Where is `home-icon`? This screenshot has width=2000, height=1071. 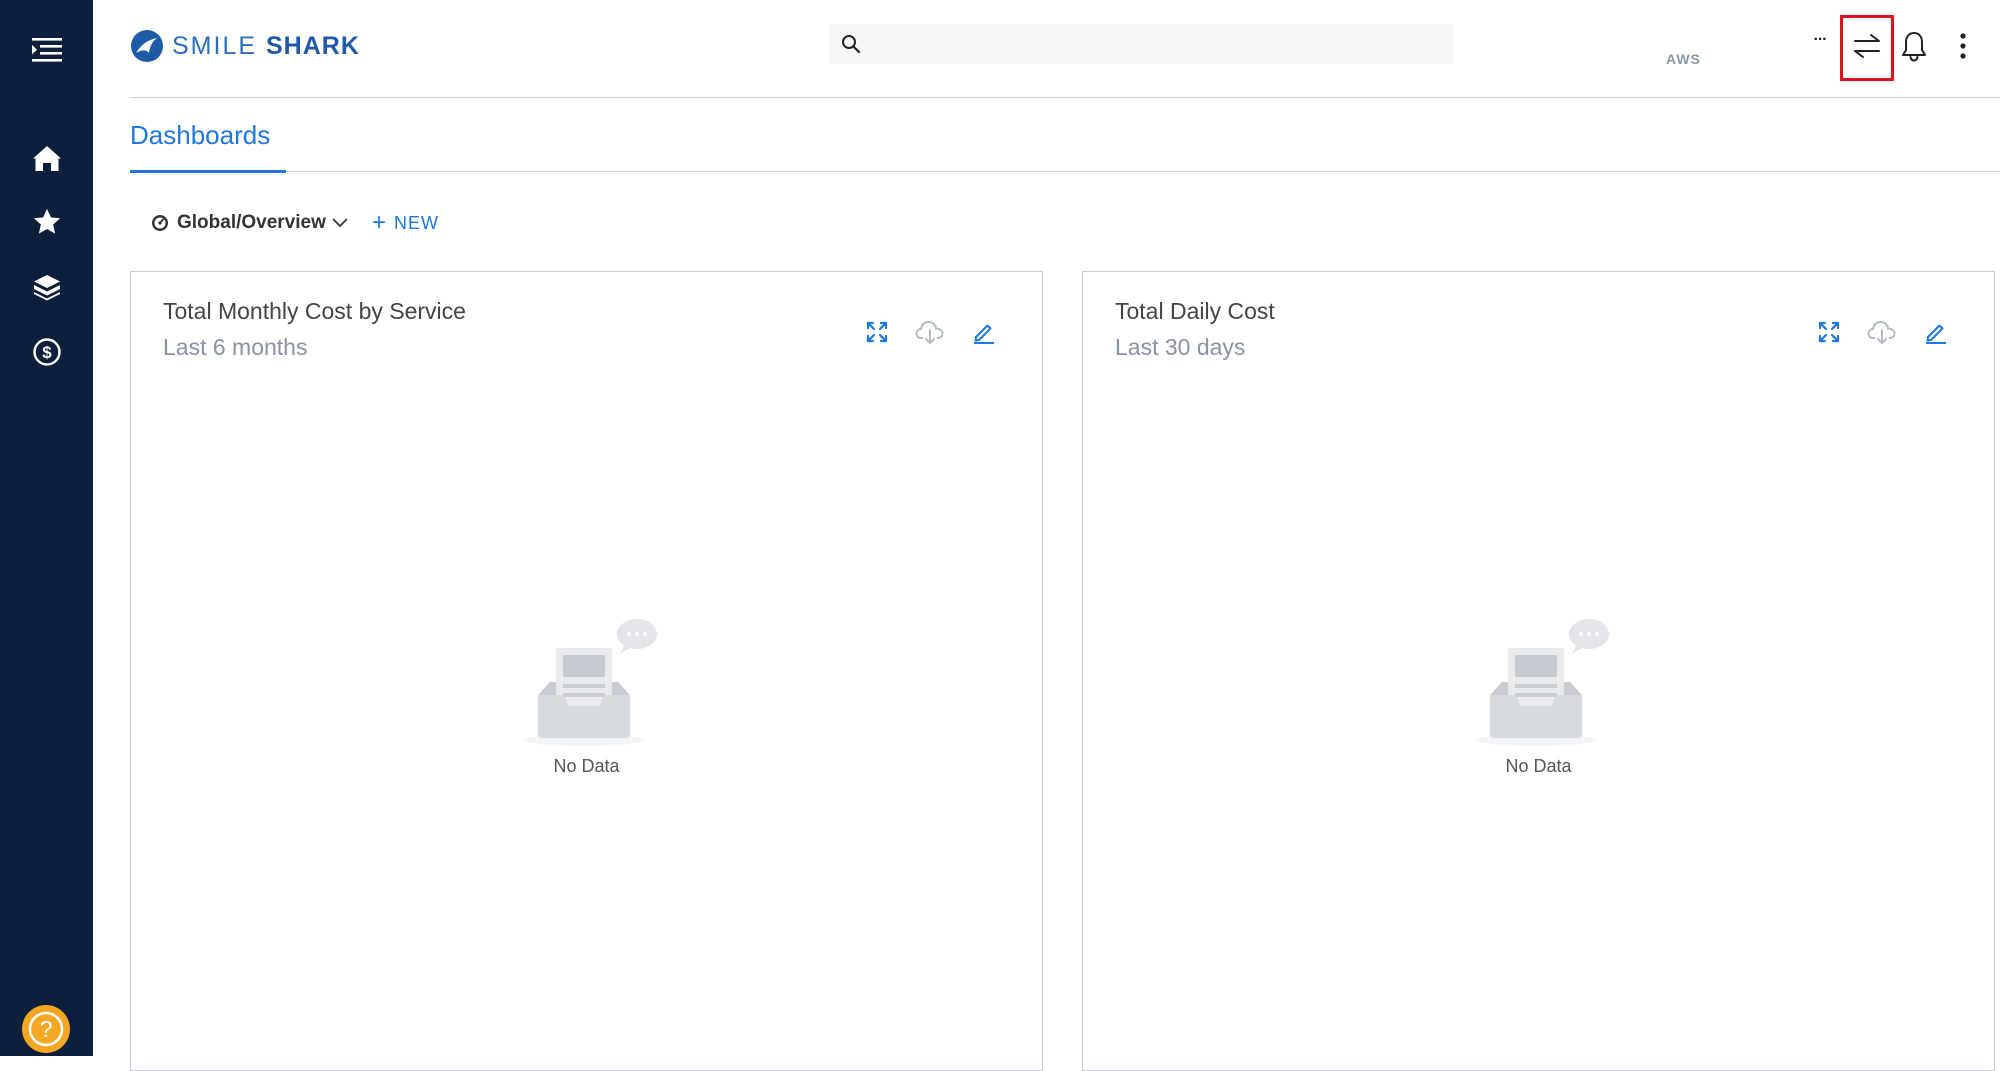
home-icon is located at coordinates (46, 158).